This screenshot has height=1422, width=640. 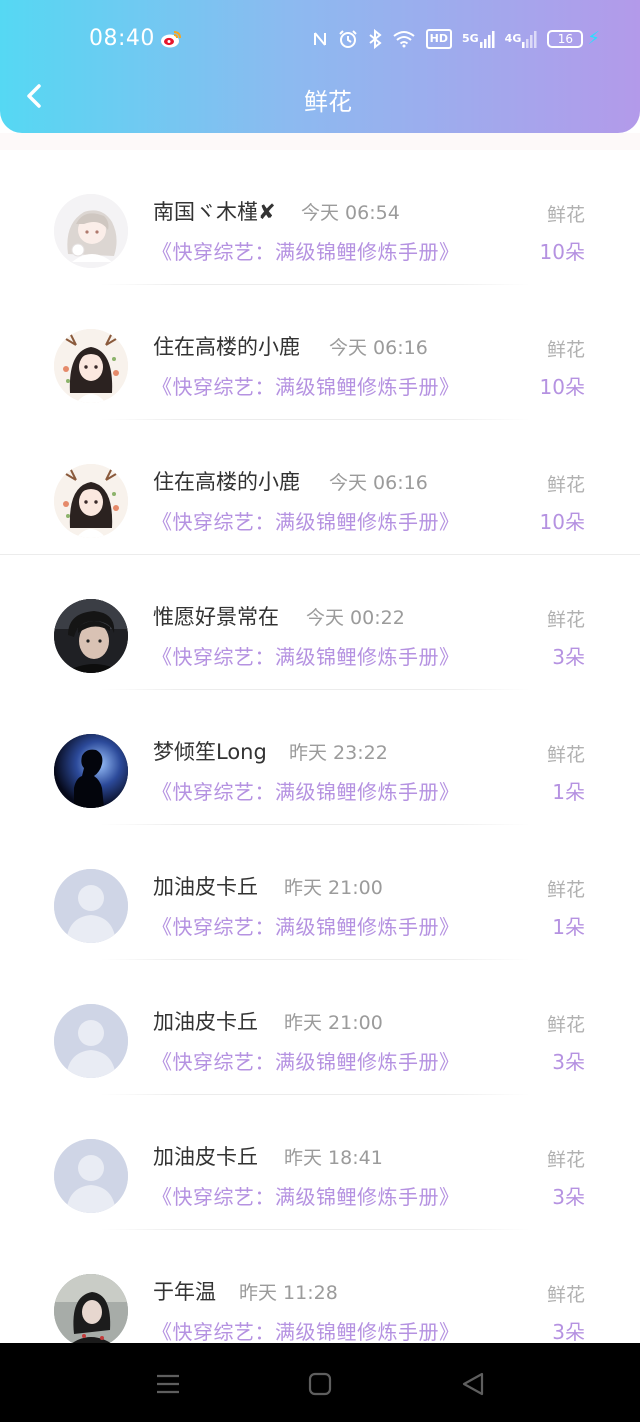 What do you see at coordinates (168, 1384) in the screenshot?
I see `menu-icon` at bounding box center [168, 1384].